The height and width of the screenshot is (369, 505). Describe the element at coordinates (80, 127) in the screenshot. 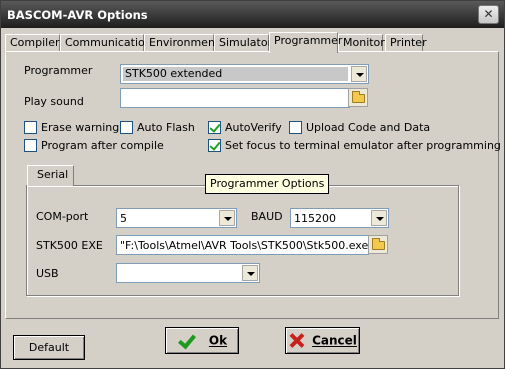

I see `erase-warning-label: Erase warning` at that location.